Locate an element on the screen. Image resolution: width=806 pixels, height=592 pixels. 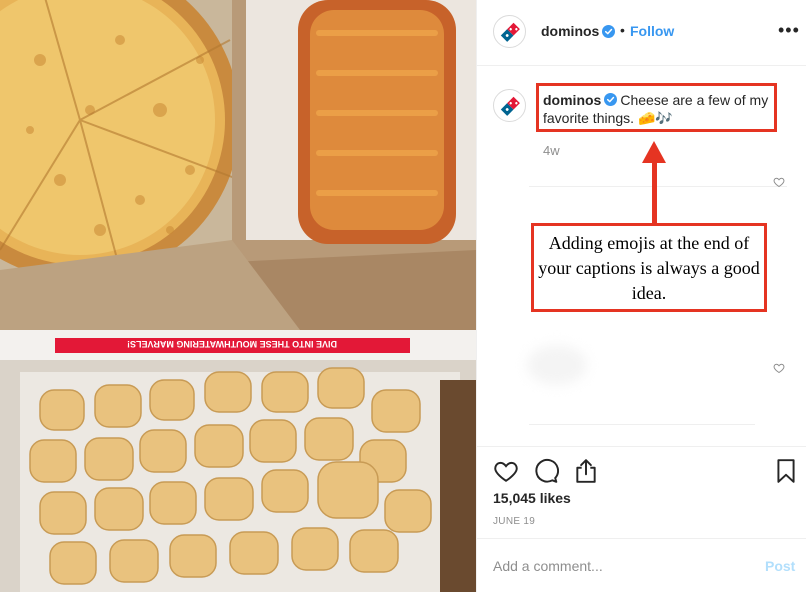
box-banner-text: DIVE INTO THESE MOUTHWATERING MARVELS! is located at coordinates (232, 344).